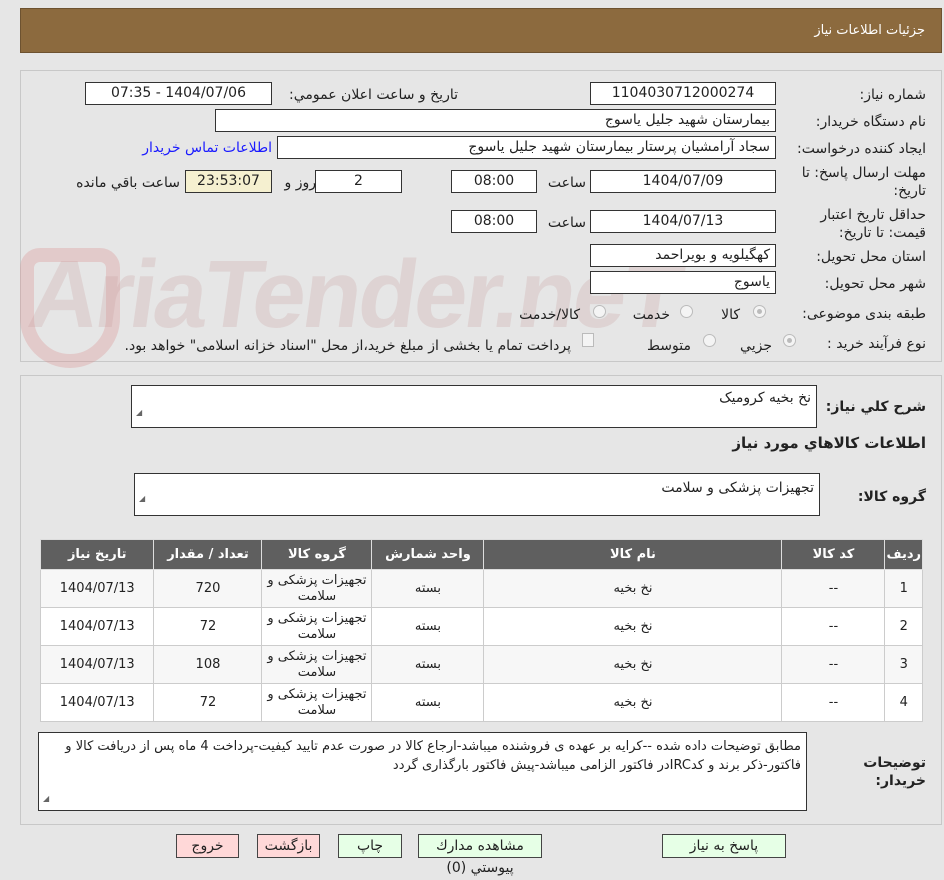 The height and width of the screenshot is (880, 944). I want to click on summary-label: شرح كلي نياز:, so click(875, 407).